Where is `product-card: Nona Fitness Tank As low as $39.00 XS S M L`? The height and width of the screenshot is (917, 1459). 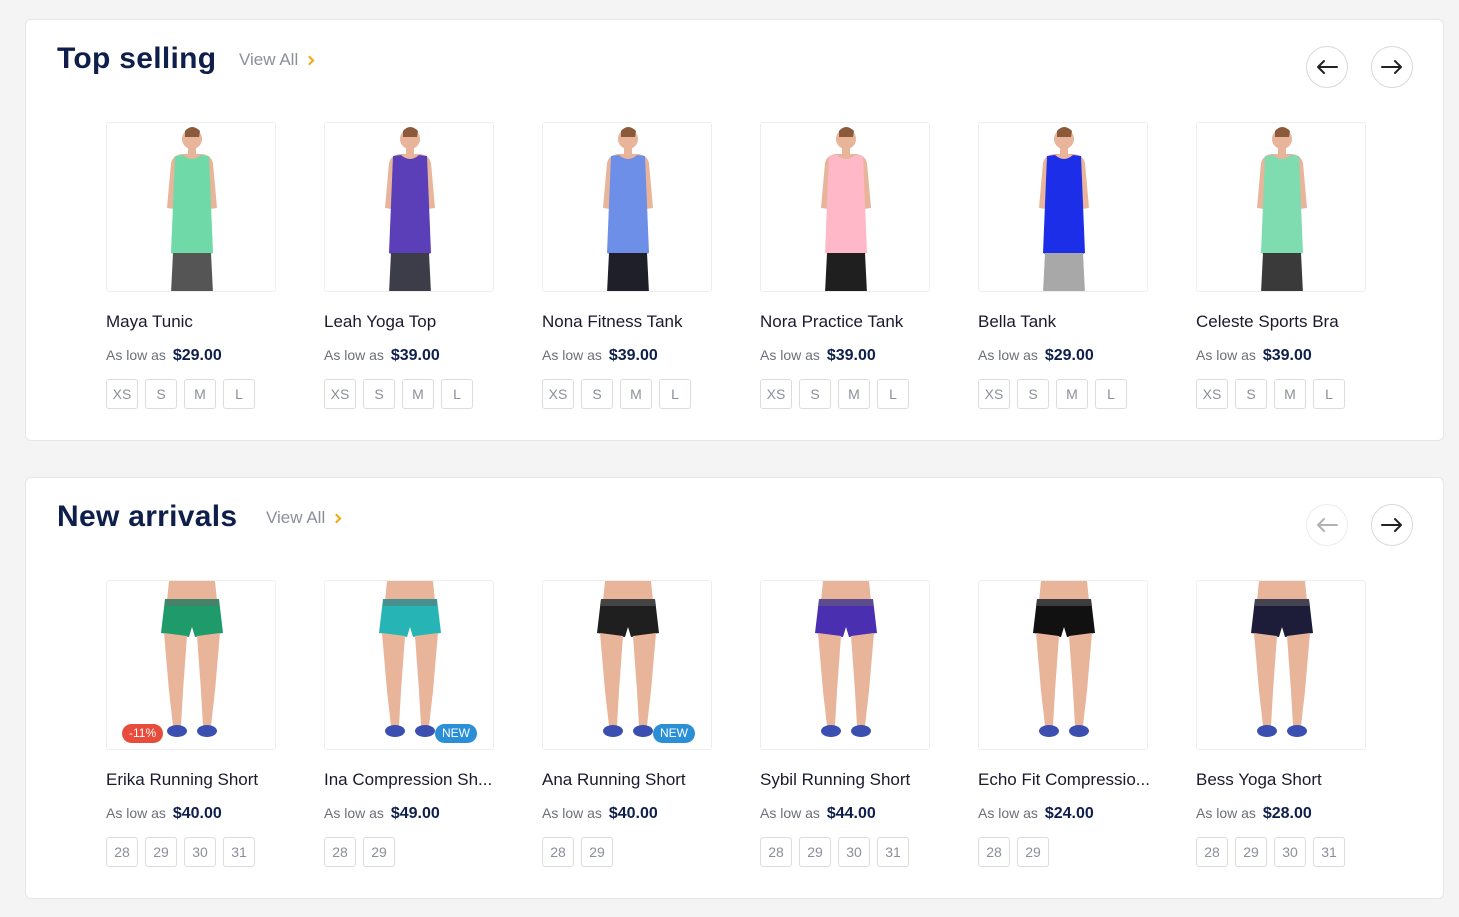
product-card: Nona Fitness Tank As low as $39.00 XS S M L is located at coordinates (642, 265).